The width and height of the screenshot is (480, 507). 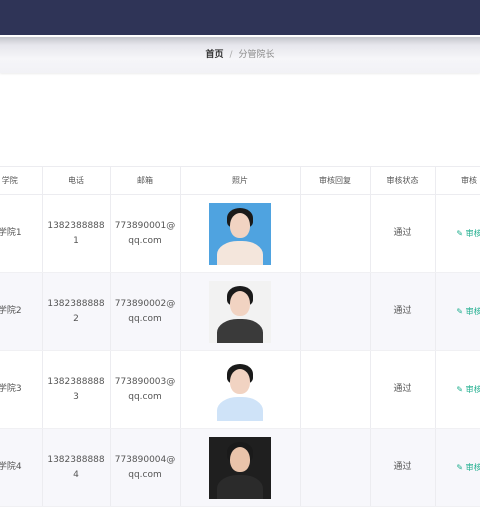 What do you see at coordinates (76, 180) in the screenshot?
I see `column-header-phone: 电话` at bounding box center [76, 180].